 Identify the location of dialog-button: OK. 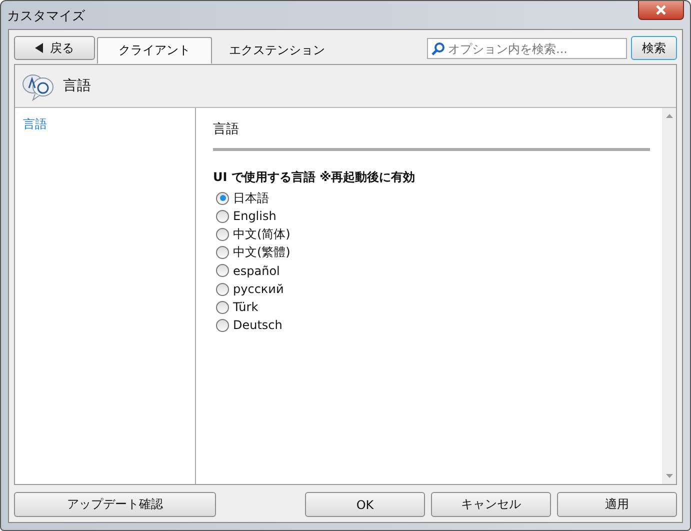
(365, 504).